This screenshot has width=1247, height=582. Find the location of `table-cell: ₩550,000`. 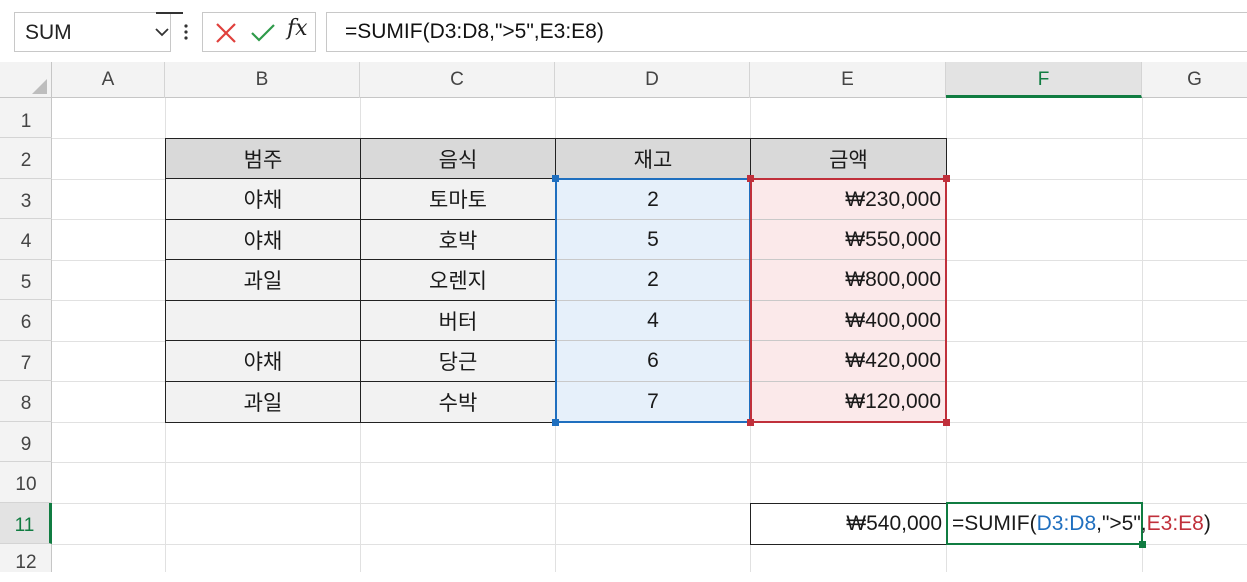

table-cell: ₩550,000 is located at coordinates (848, 240).